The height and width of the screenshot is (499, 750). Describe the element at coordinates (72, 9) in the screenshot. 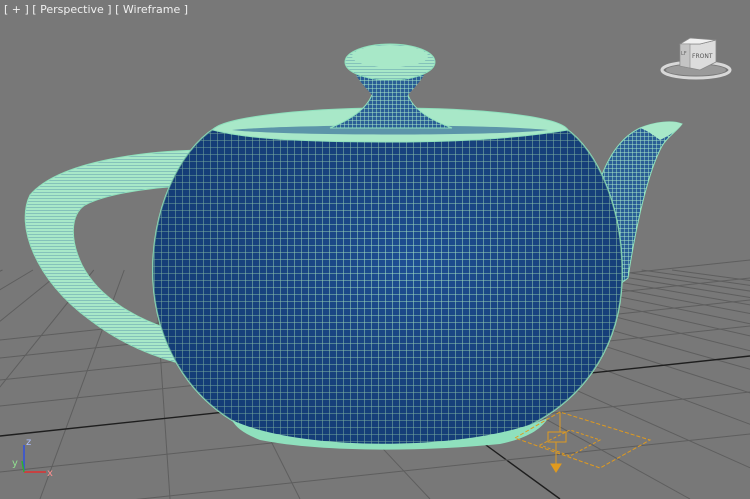

I see `viewport-view-menu: Perspective` at that location.